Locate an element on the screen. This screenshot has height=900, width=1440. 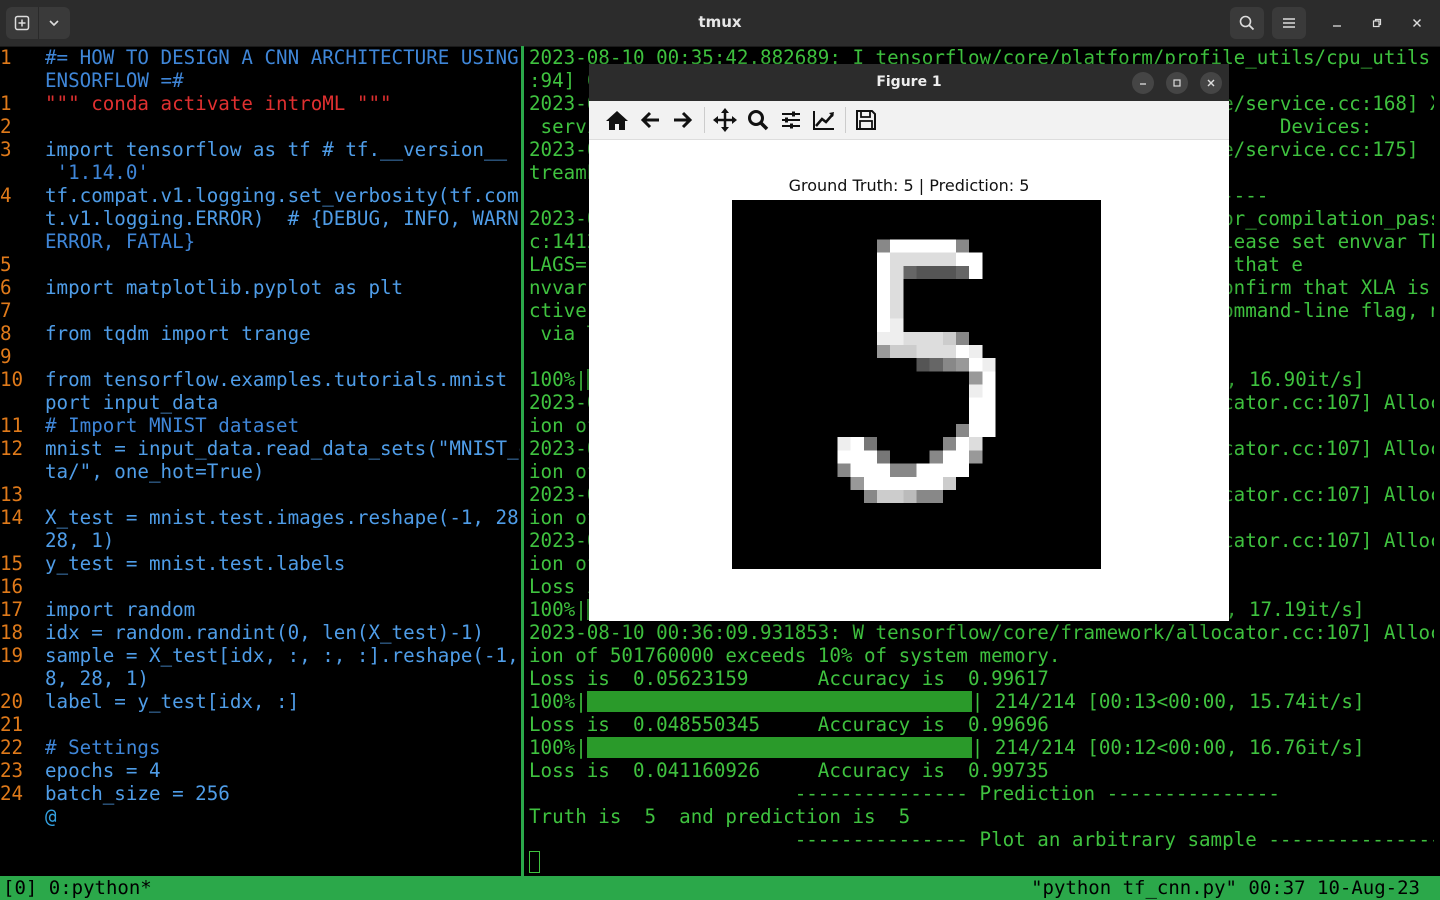
editor-line: 15 y_test = mnist.test.labels is located at coordinates (260, 563).